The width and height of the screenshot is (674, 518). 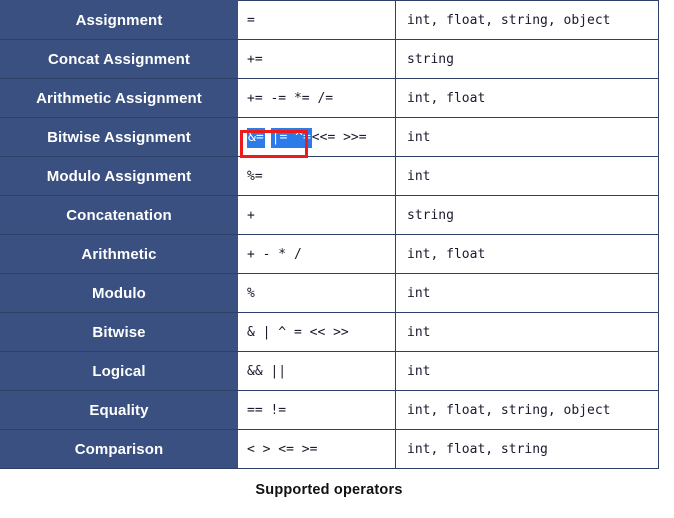 I want to click on operators-cell-selected: &= |= ^=<<= >>=, so click(x=316, y=137).